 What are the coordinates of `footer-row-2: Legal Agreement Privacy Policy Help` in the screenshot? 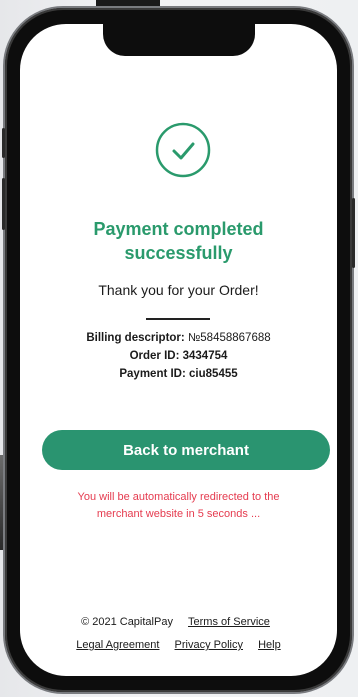 It's located at (178, 645).